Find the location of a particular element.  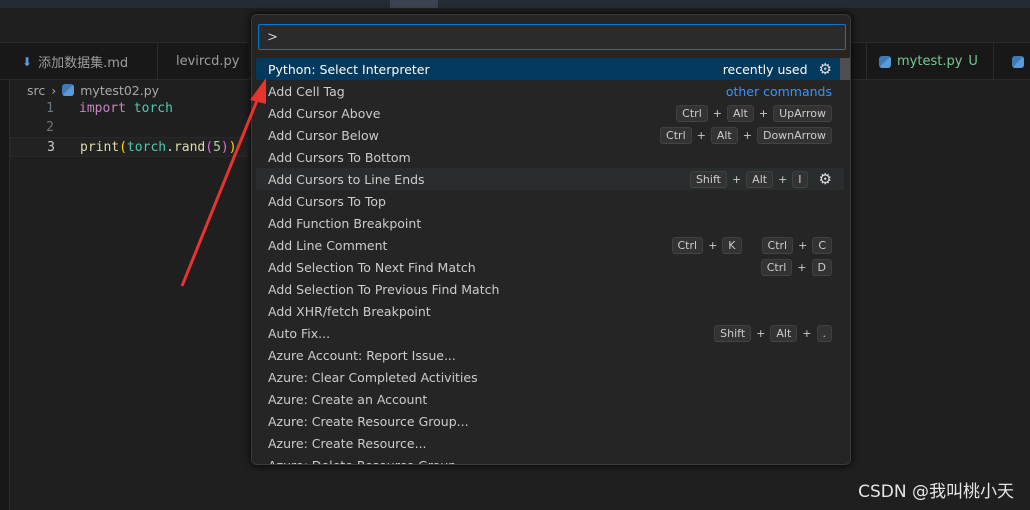

annotation-arrow is located at coordinates (223, 182).